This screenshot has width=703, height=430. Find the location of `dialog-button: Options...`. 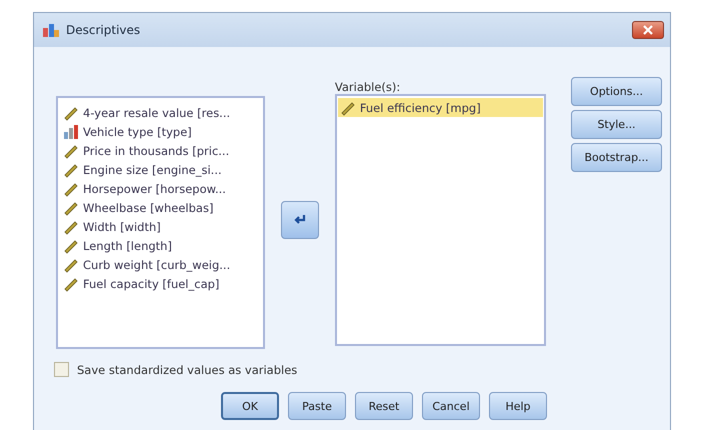

dialog-button: Options... is located at coordinates (616, 91).